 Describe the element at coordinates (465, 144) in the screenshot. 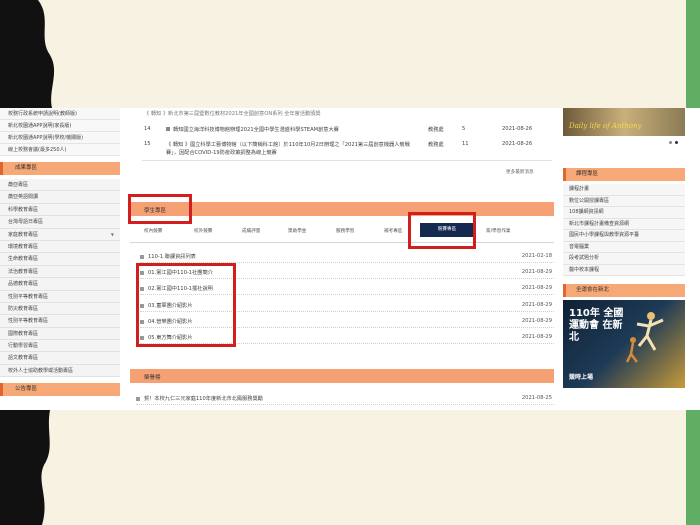

I see `news-count: 11` at that location.